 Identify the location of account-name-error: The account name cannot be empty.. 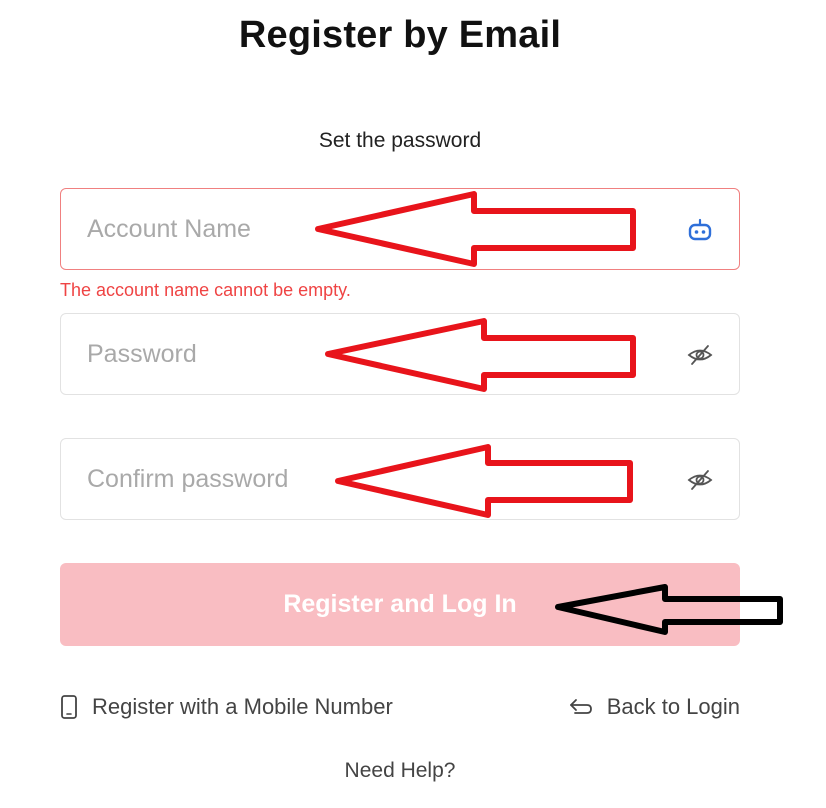
(205, 290).